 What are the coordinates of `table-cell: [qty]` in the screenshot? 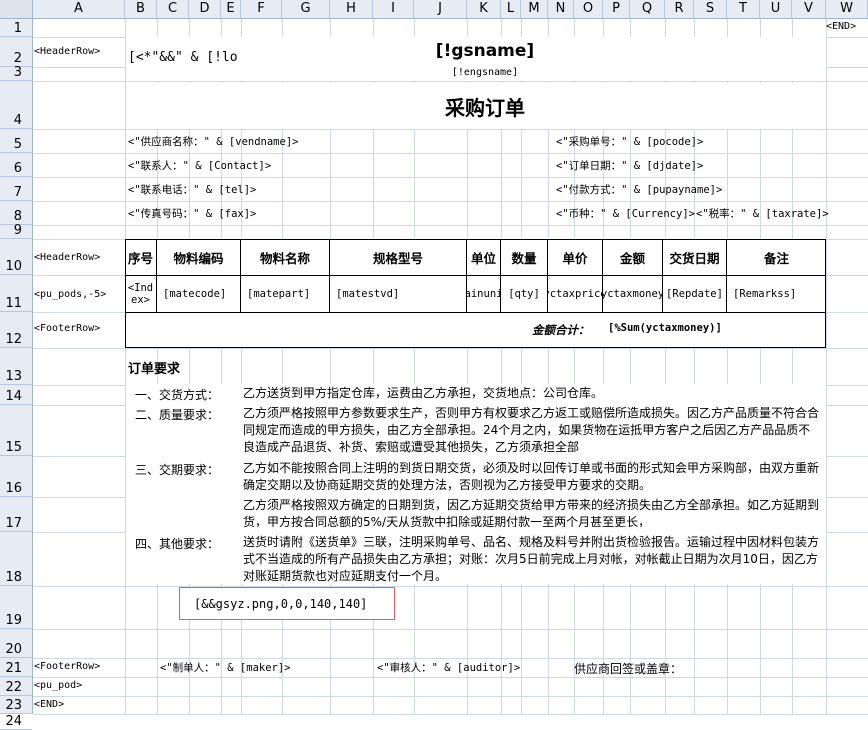 It's located at (524, 294).